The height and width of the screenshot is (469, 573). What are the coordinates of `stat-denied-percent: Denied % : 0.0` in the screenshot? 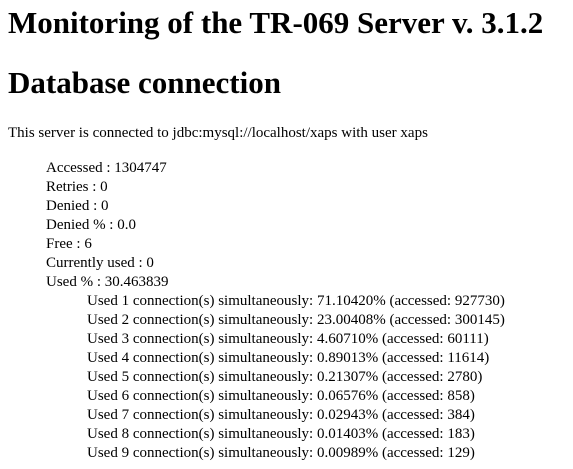 It's located at (91, 225).